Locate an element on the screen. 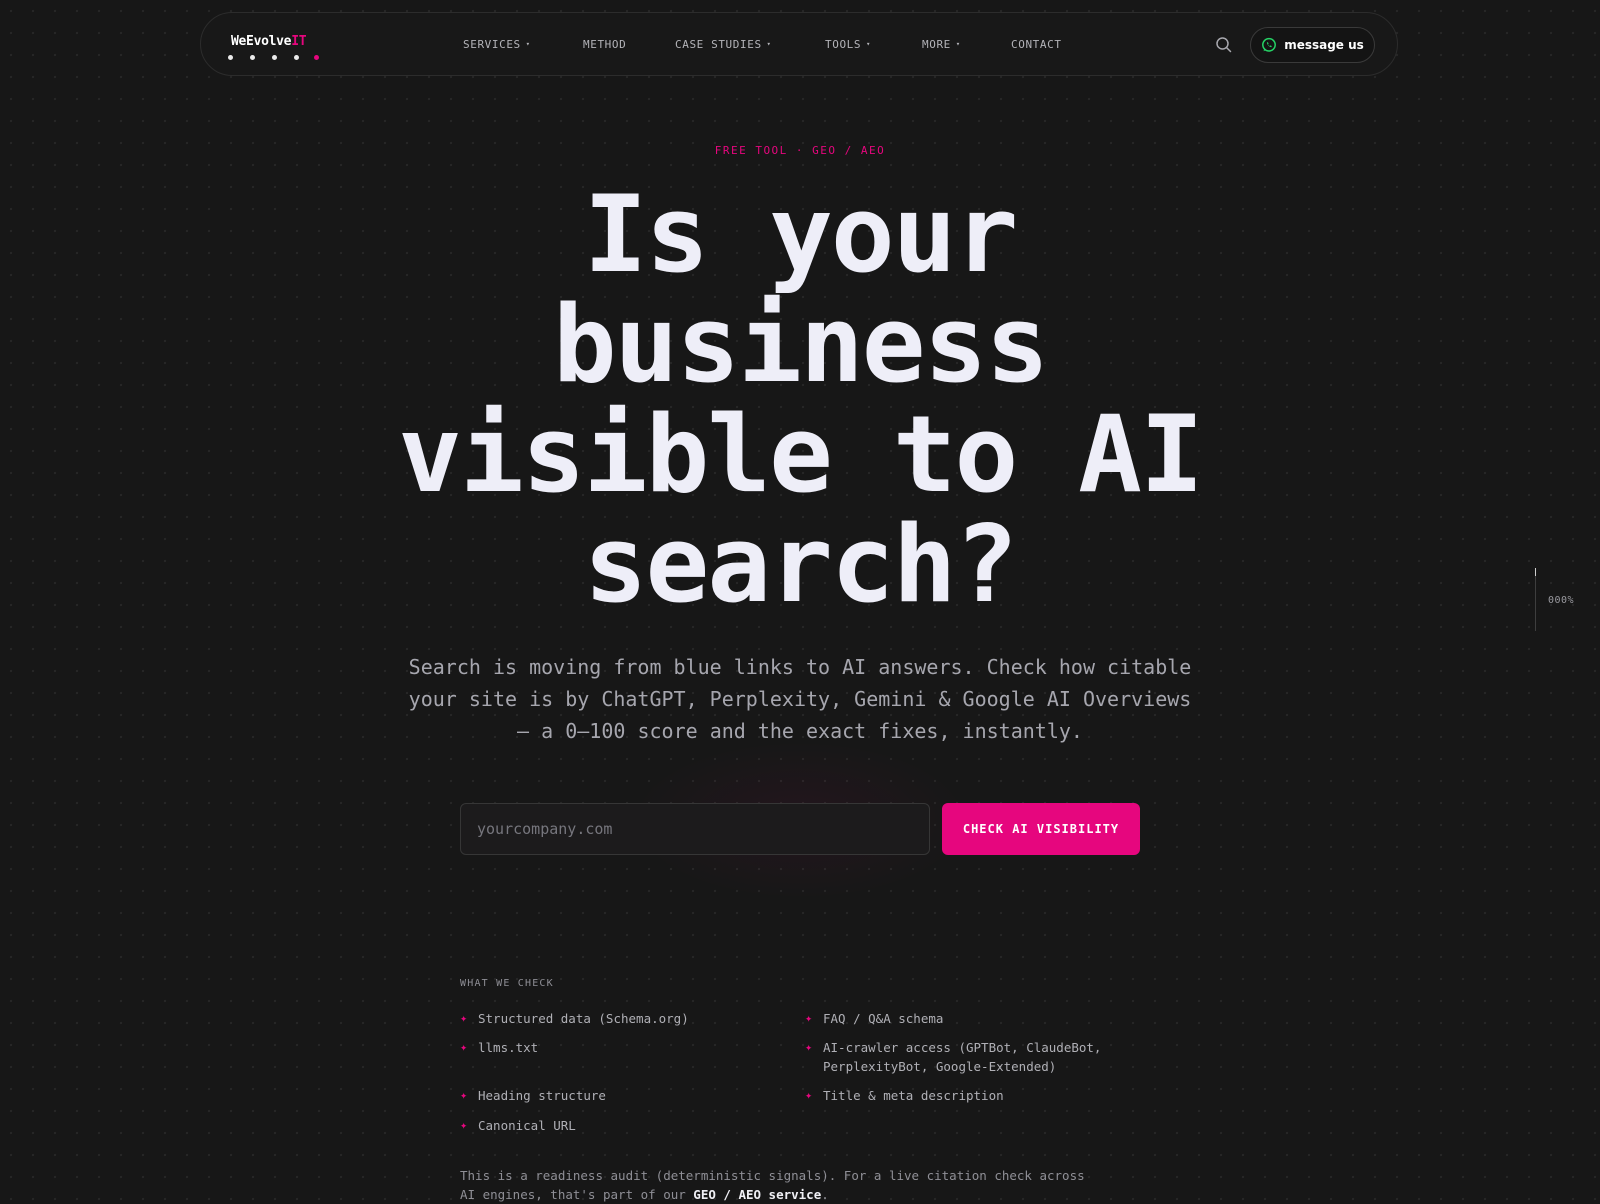 The height and width of the screenshot is (1204, 1600). nav-item-method: METHOD is located at coordinates (604, 44).